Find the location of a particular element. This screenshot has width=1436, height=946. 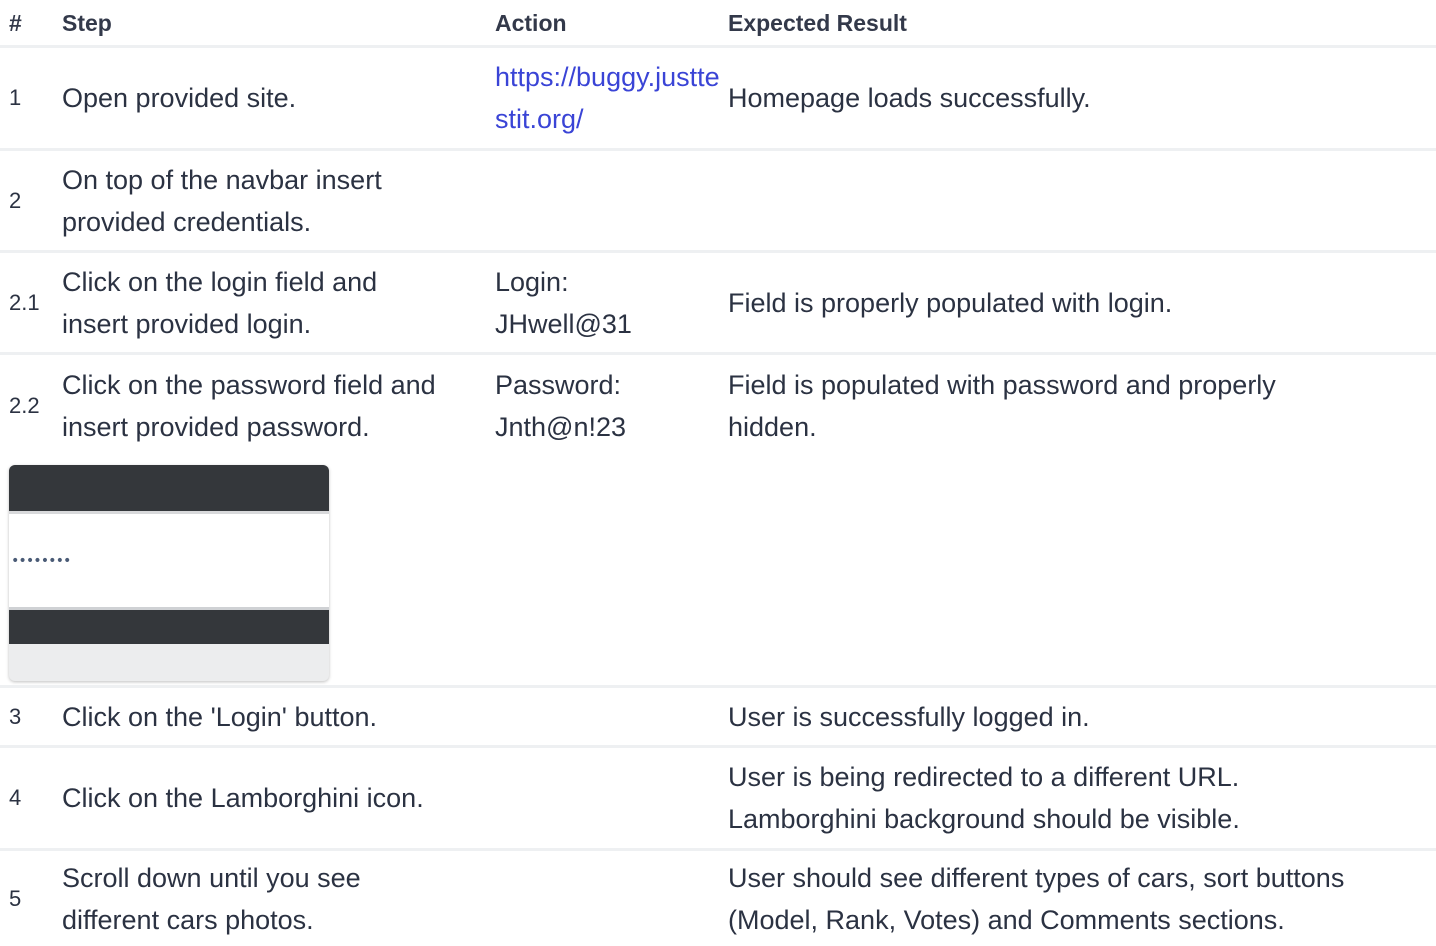

row-num: 2.1 is located at coordinates (24, 302).